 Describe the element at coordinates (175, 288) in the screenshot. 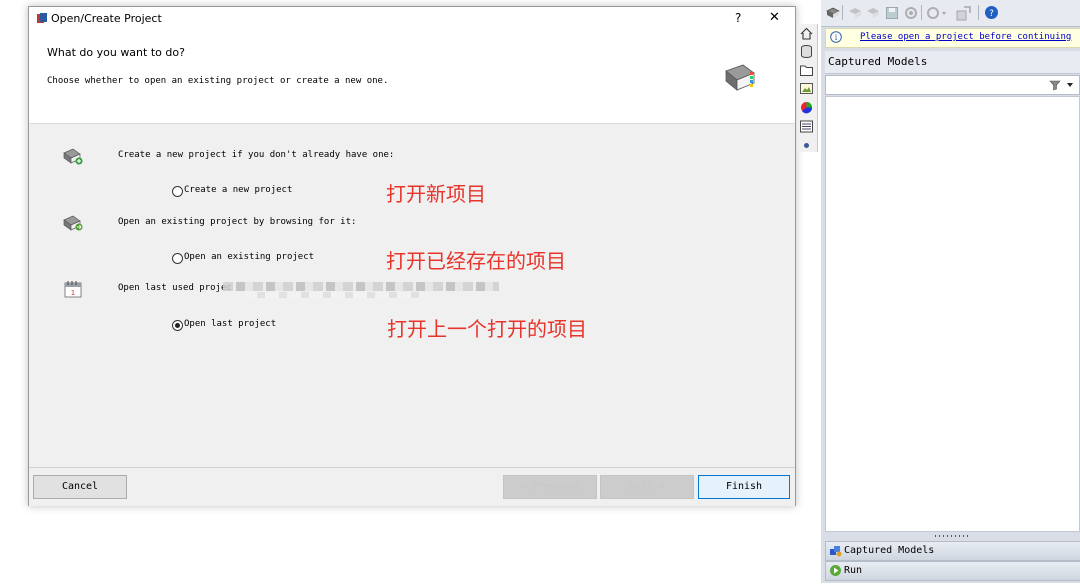

I see `last-project-description: Open last used projec` at that location.